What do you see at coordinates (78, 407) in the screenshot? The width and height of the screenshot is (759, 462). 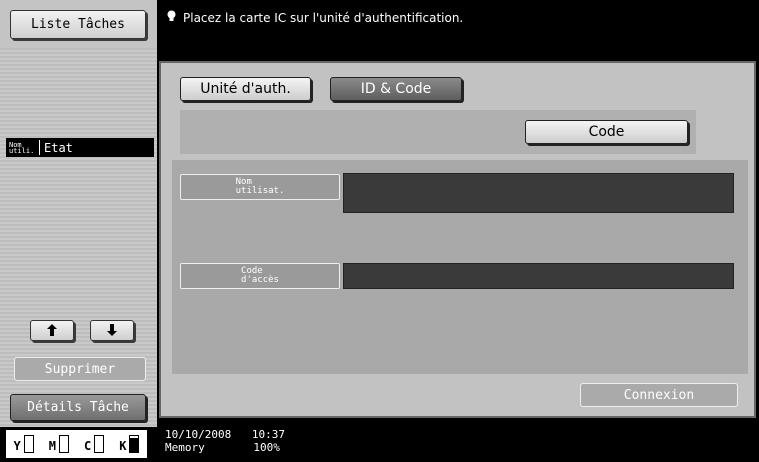 I see `job-details-button: Détails Tâche` at bounding box center [78, 407].